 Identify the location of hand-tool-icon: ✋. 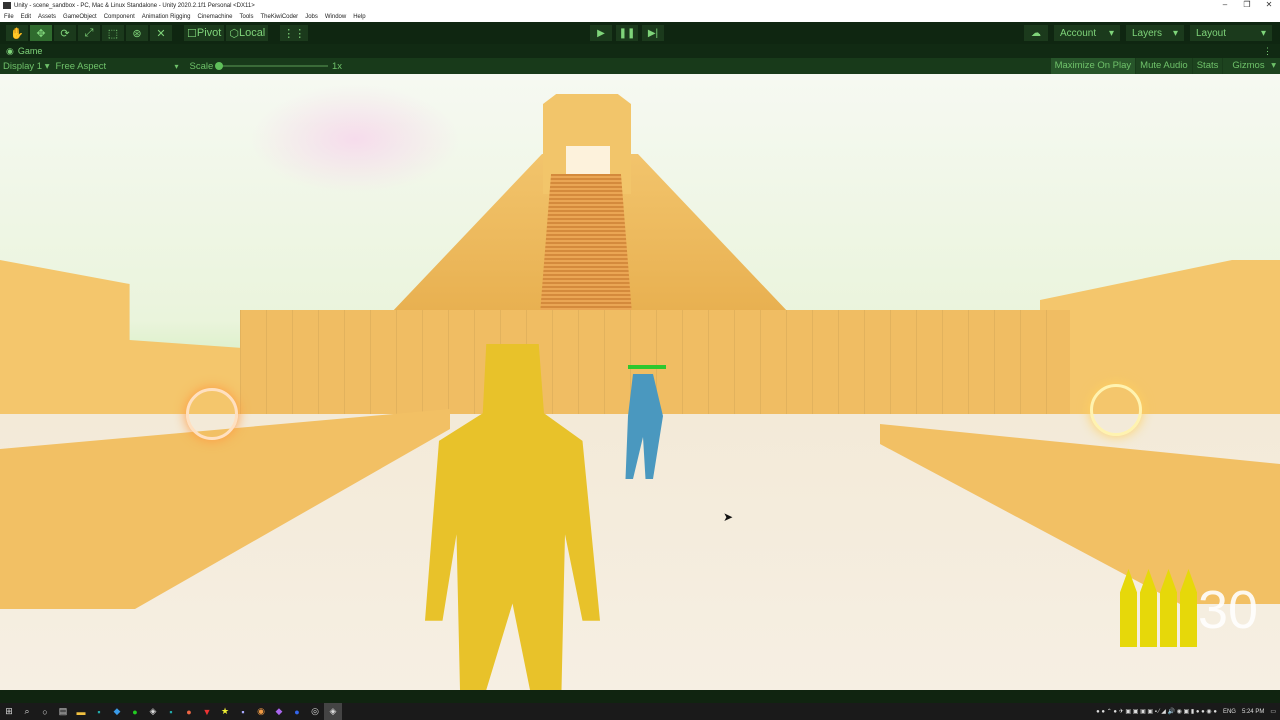
(17, 33).